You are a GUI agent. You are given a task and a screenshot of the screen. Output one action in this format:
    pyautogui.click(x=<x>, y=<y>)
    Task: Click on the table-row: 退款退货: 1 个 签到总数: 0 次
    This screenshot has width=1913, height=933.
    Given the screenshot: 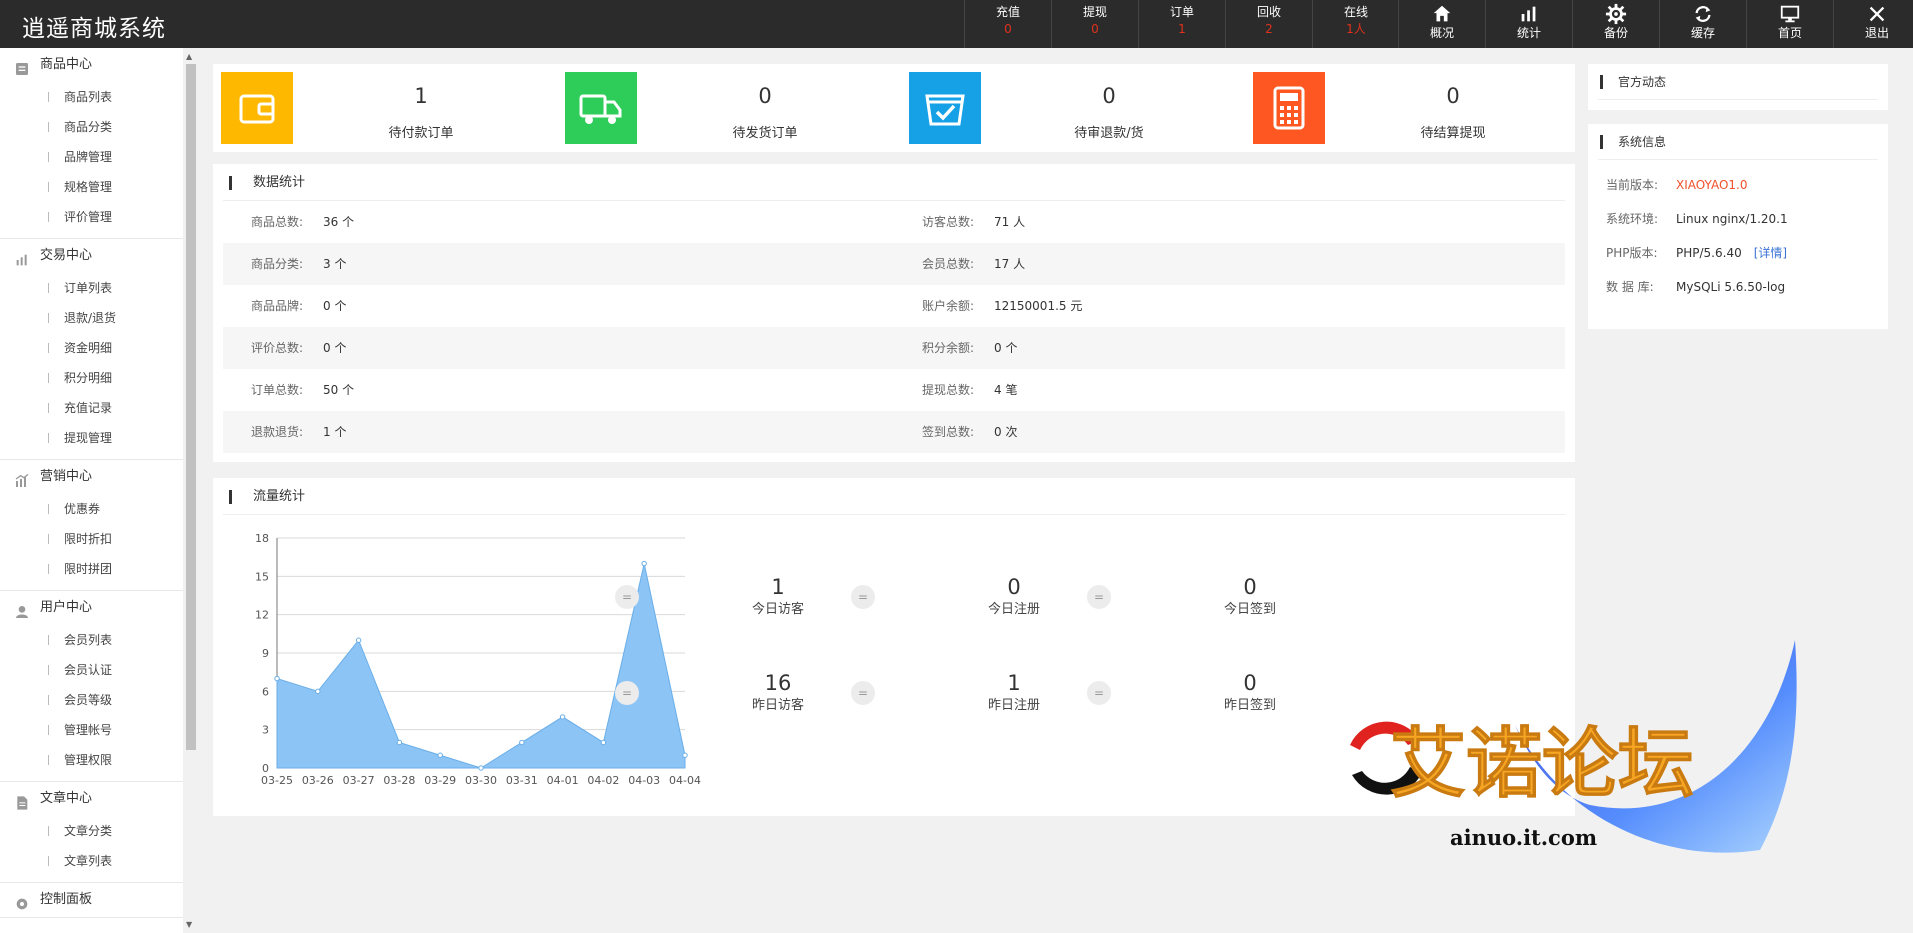 What is the action you would take?
    pyautogui.click(x=894, y=432)
    